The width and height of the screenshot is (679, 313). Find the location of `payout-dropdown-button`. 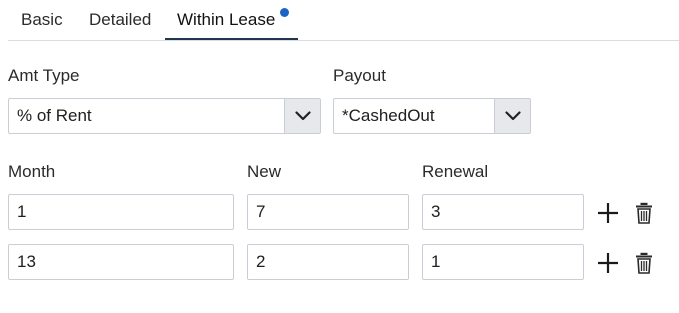

payout-dropdown-button is located at coordinates (512, 116).